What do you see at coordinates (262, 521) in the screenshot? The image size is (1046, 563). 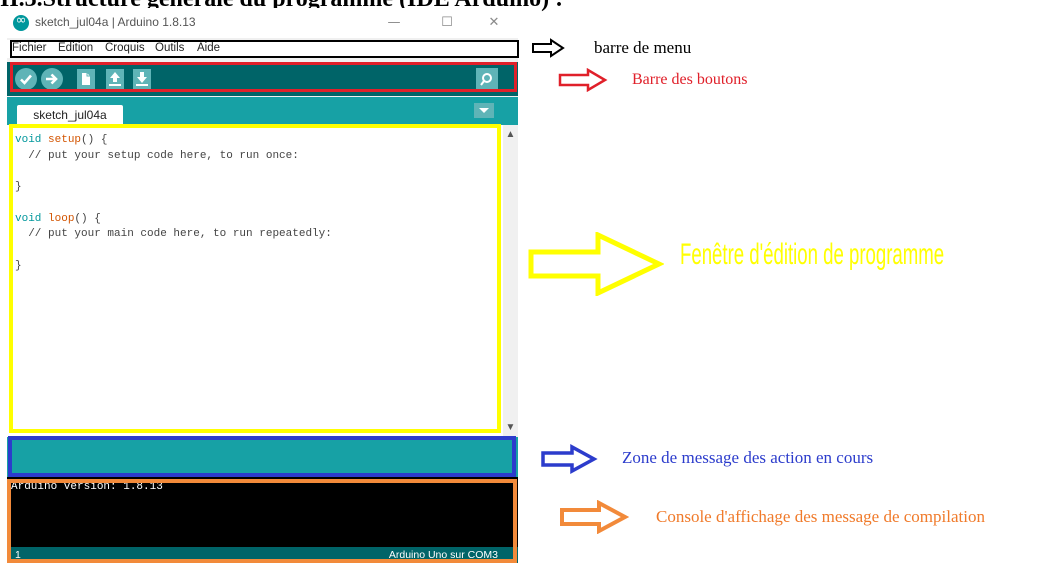 I see `console-highlight` at bounding box center [262, 521].